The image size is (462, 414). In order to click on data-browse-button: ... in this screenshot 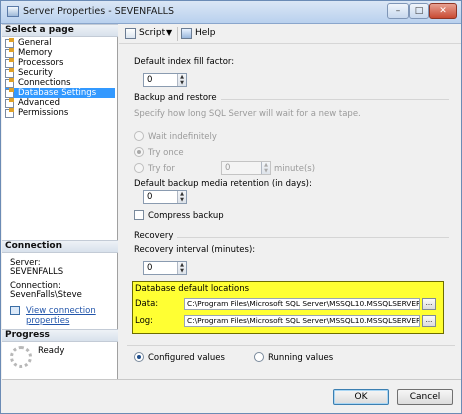, I will do `click(429, 304)`.